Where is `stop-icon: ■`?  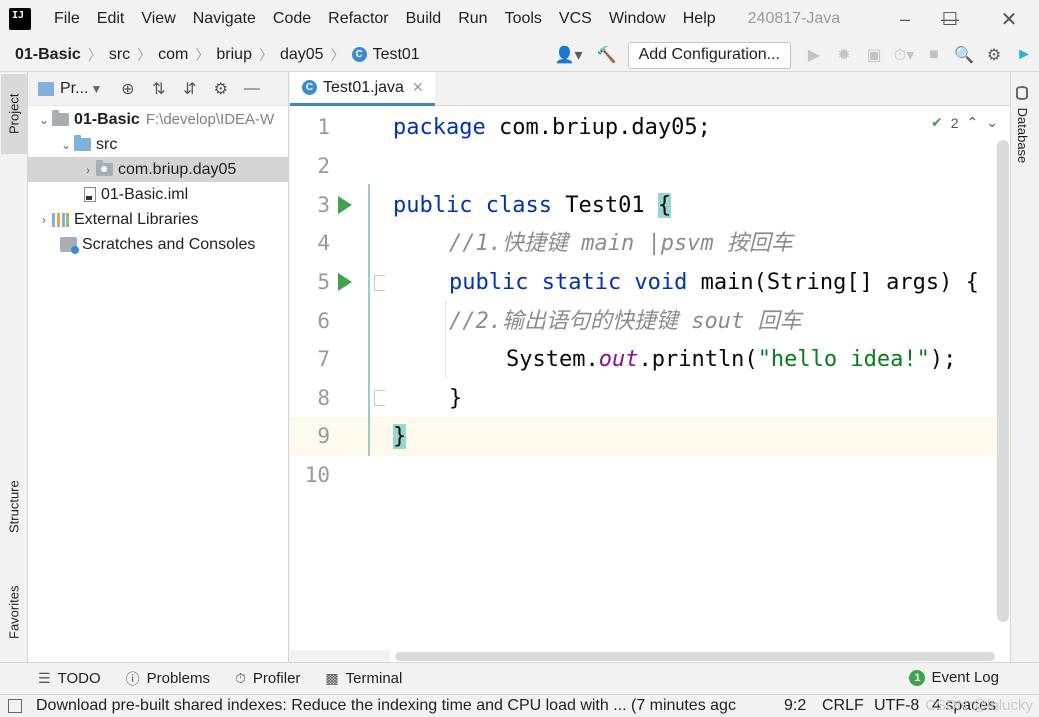
stop-icon: ■ is located at coordinates (934, 55).